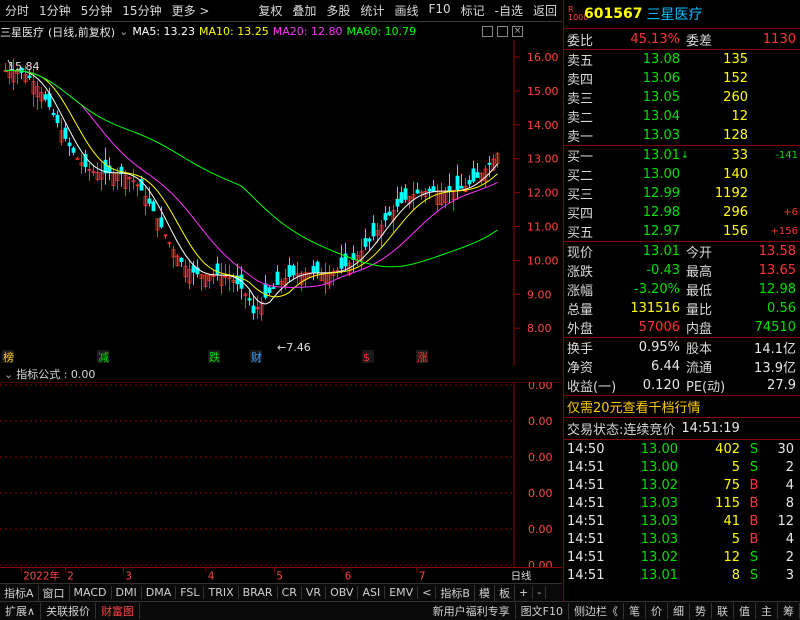 This screenshot has height=620, width=800. What do you see at coordinates (580, 195) in the screenshot?
I see `level-label: 买三` at bounding box center [580, 195].